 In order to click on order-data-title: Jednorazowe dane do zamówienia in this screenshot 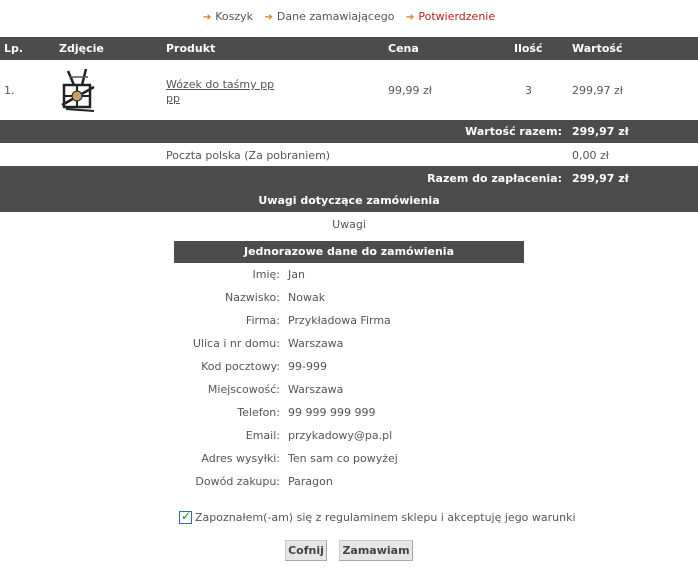, I will do `click(349, 252)`.